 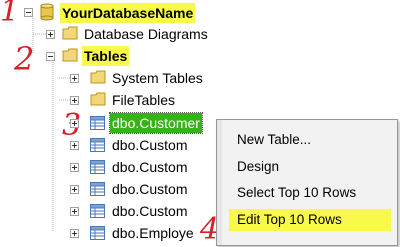 I want to click on annotation-2: 2, so click(x=24, y=59).